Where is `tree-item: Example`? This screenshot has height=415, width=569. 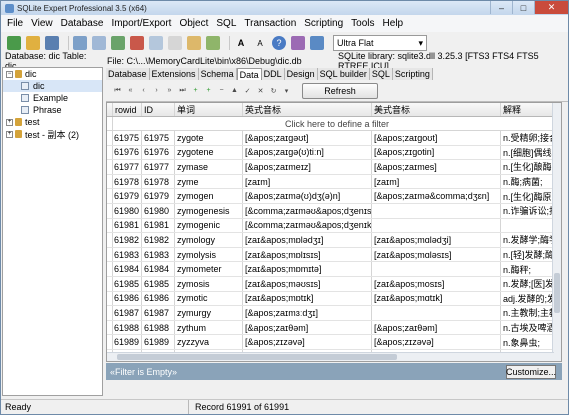
tree-item: Example is located at coordinates (52, 98).